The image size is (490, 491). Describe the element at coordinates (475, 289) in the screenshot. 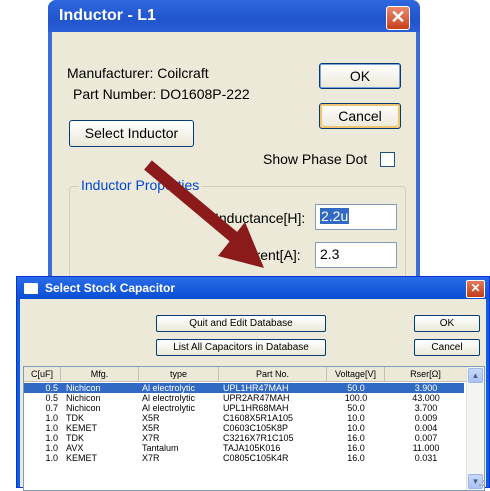

I see `close-icon: ✕` at that location.